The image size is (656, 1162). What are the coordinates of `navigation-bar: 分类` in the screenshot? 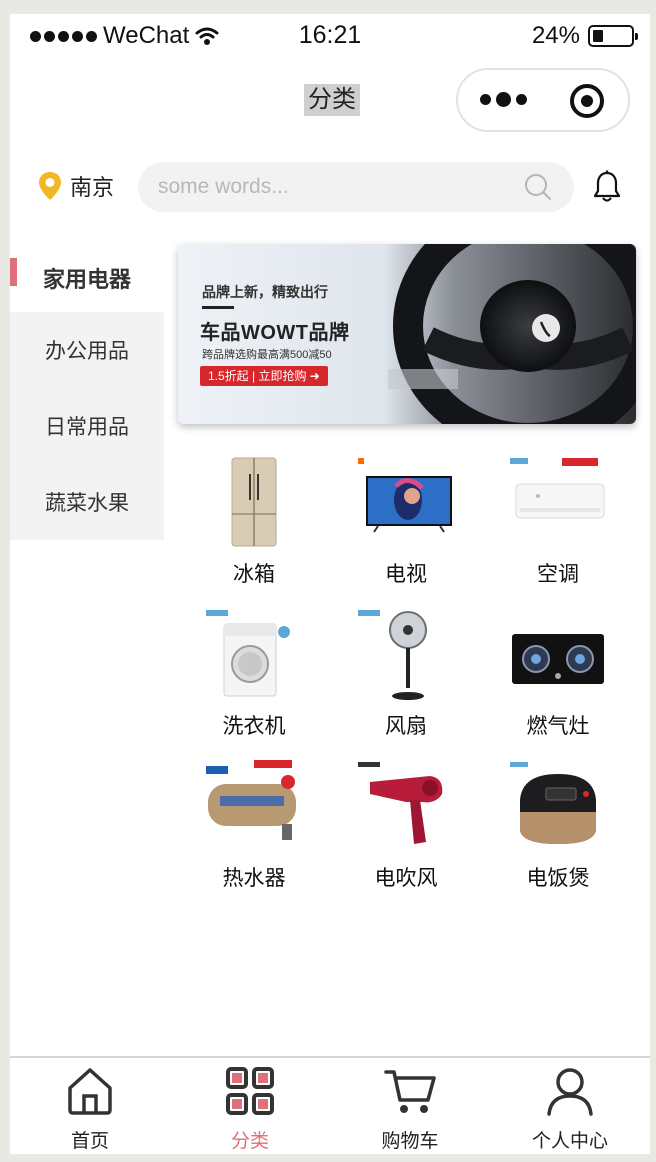 It's located at (330, 102).